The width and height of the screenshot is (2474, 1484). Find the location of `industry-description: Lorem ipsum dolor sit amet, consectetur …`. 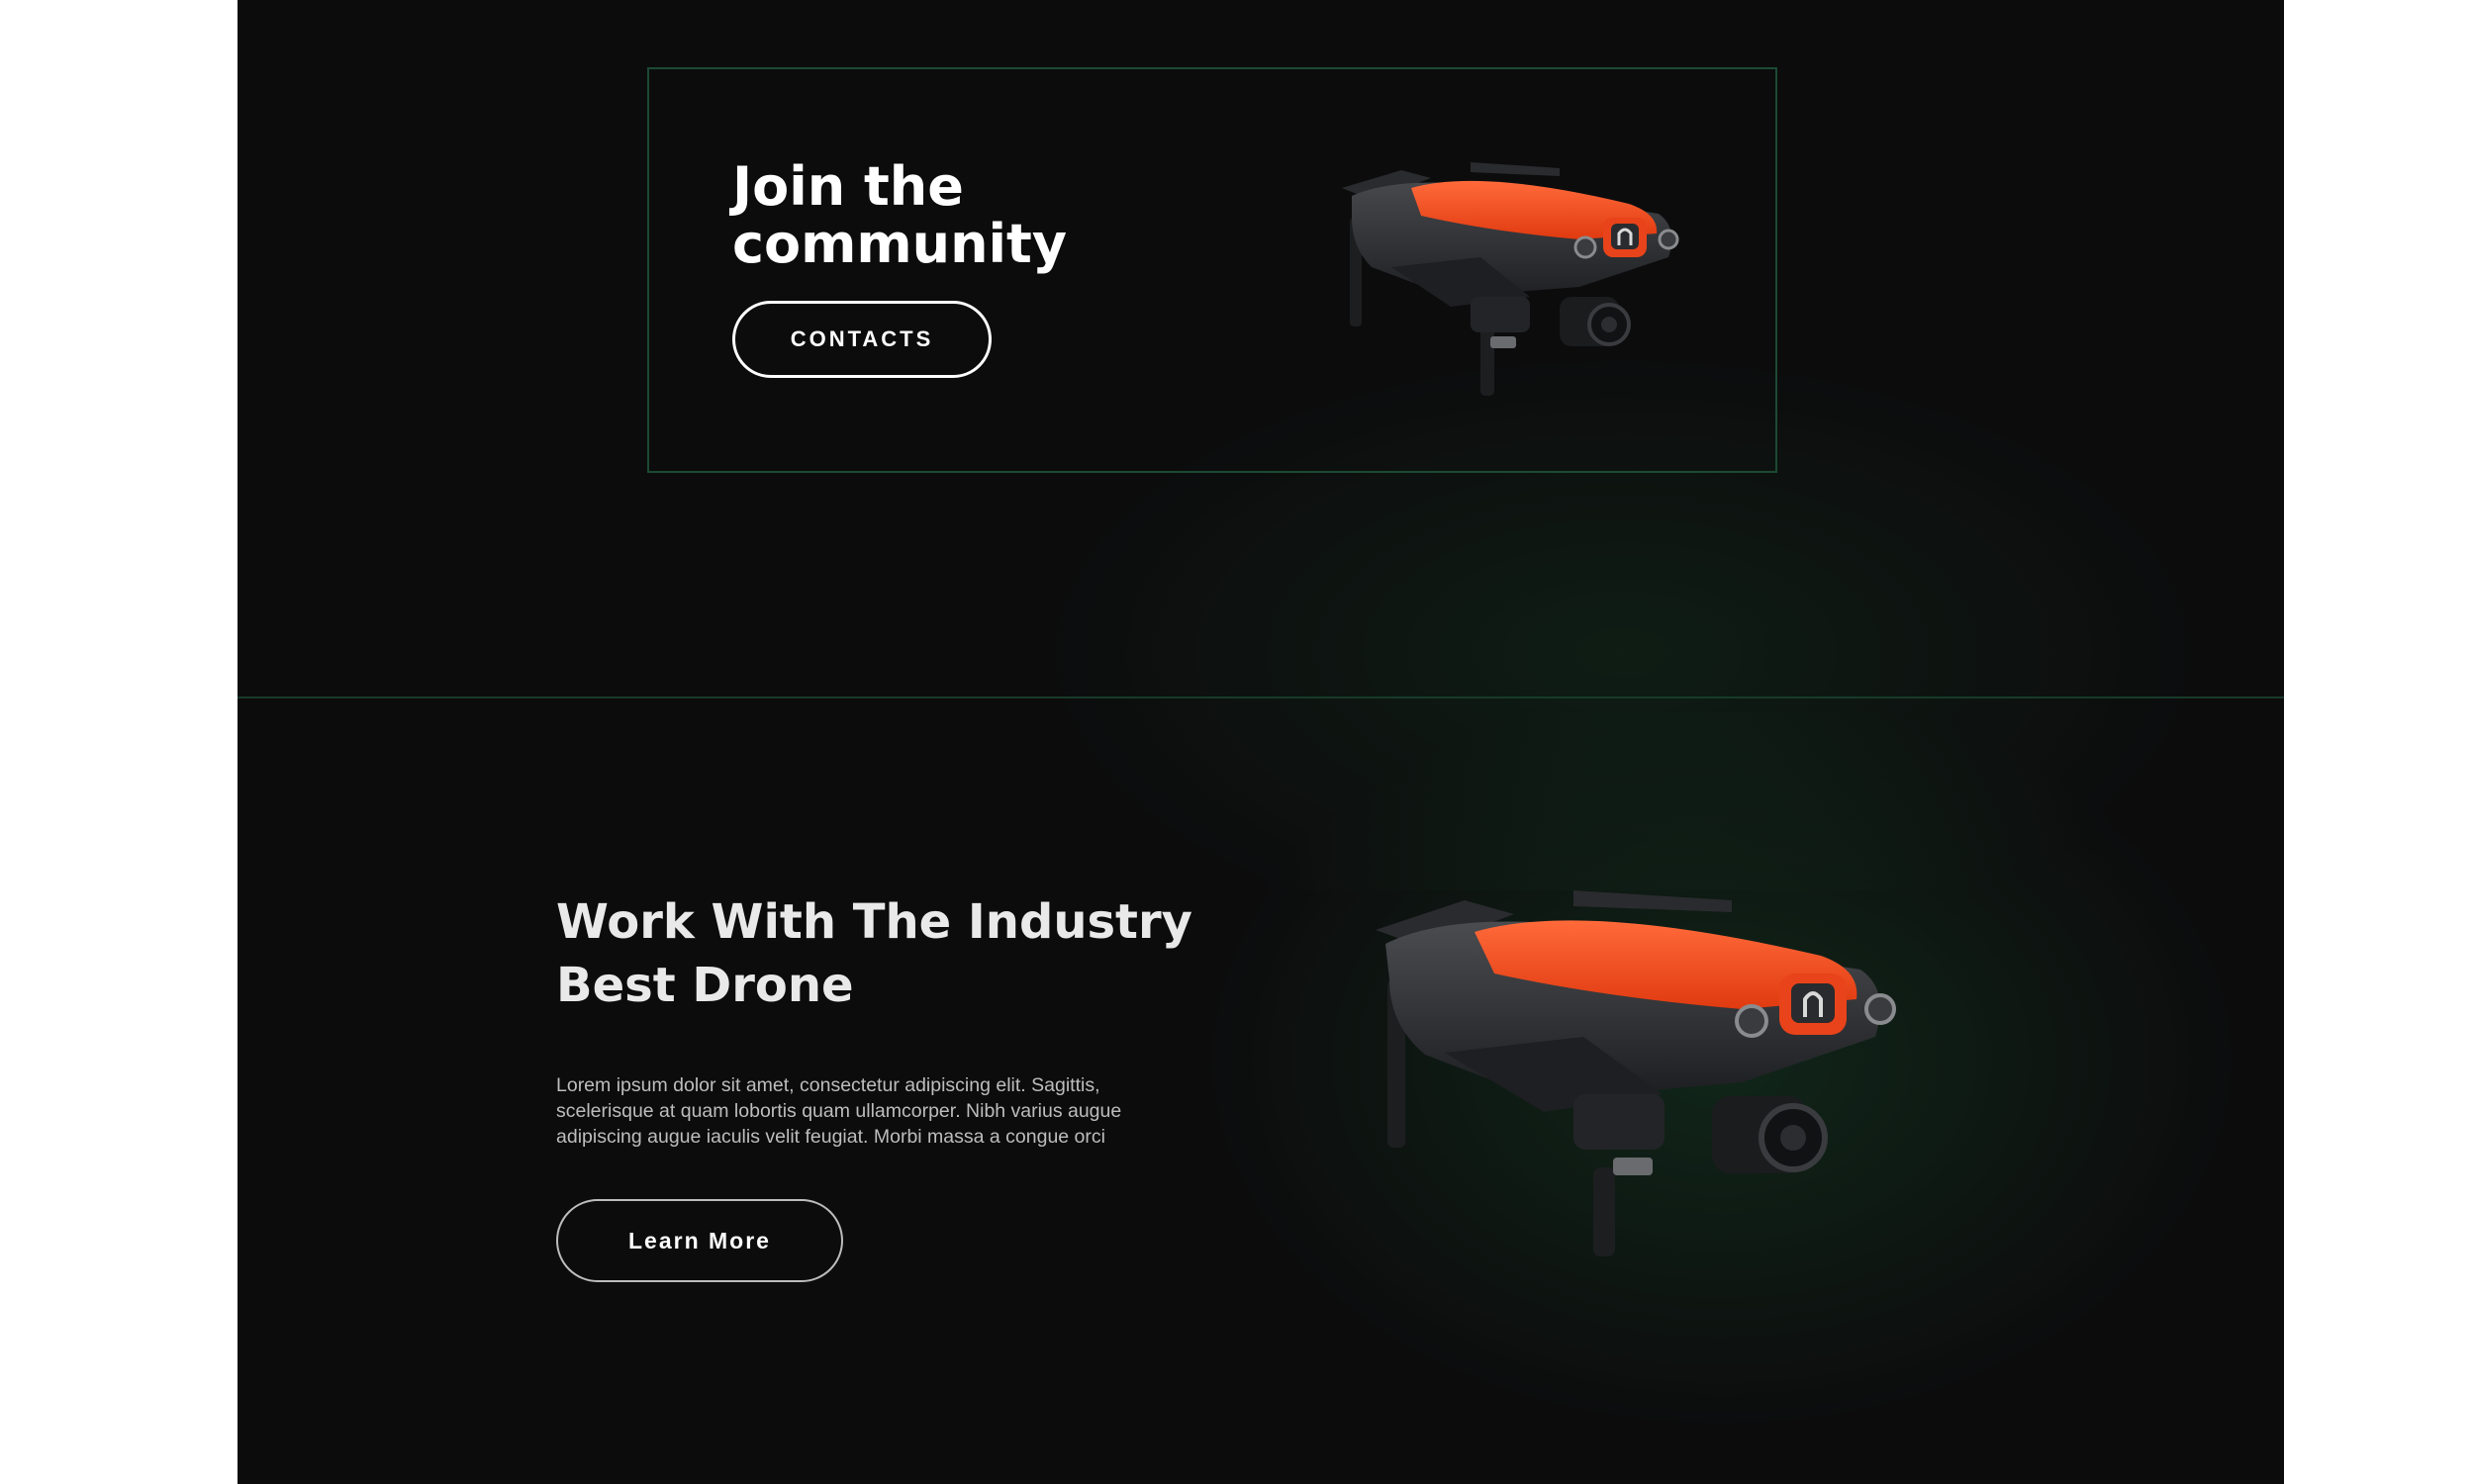

industry-description: Lorem ipsum dolor sit amet, consectetur … is located at coordinates (839, 1111).